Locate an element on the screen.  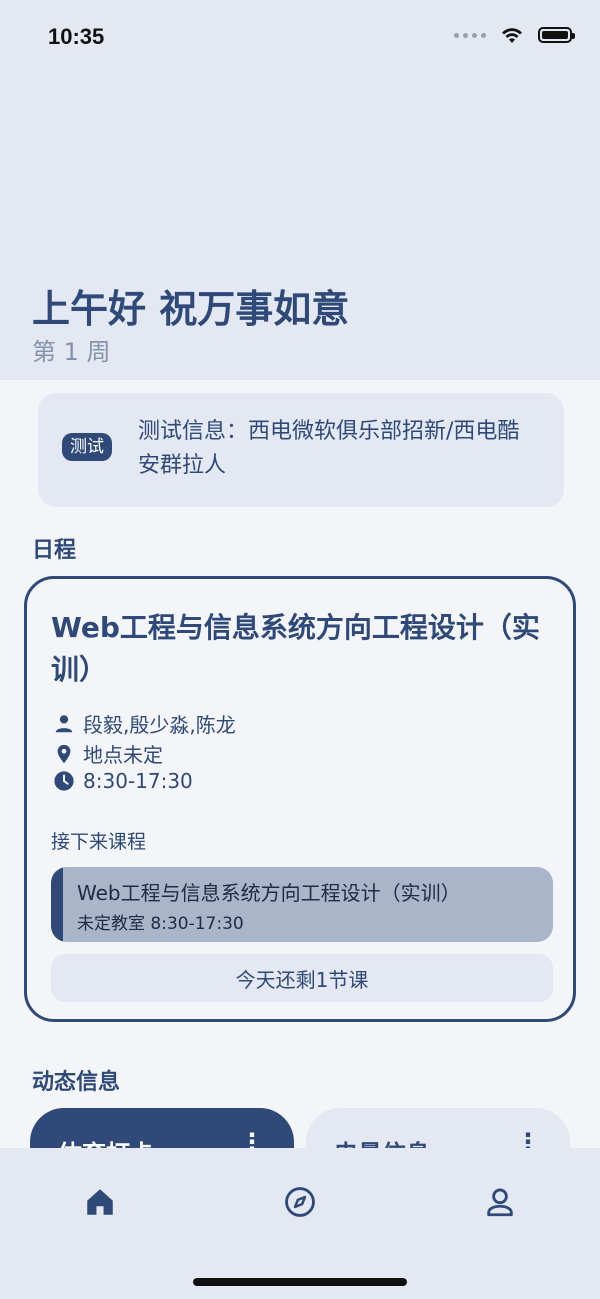
status-icons is located at coordinates (514, 35).